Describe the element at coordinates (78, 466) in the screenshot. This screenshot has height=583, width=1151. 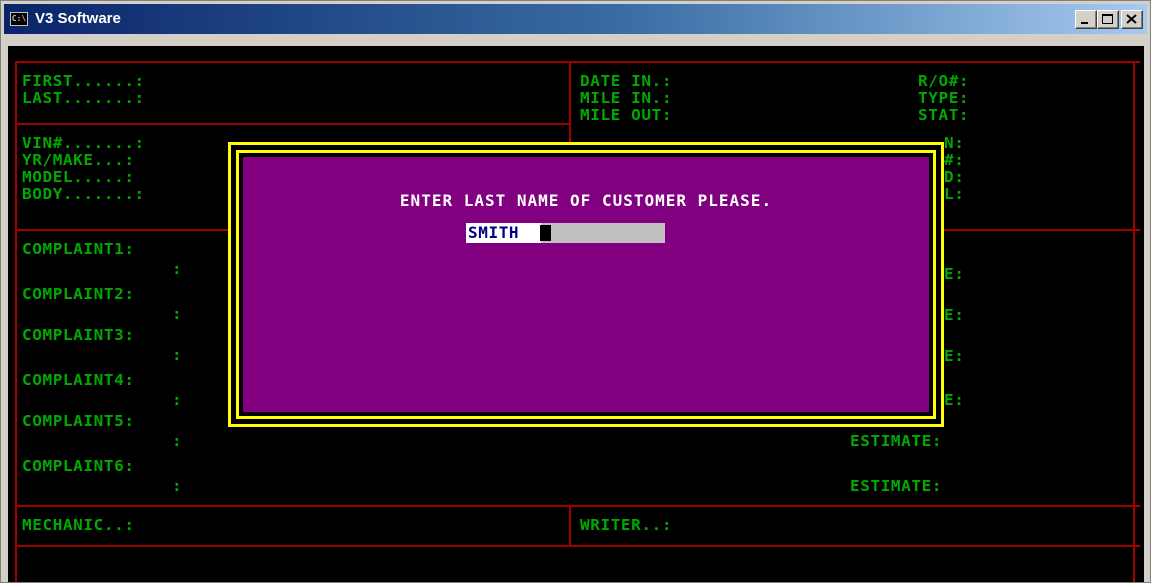
I see `complaint-6-label: COMPLAINT6:` at that location.